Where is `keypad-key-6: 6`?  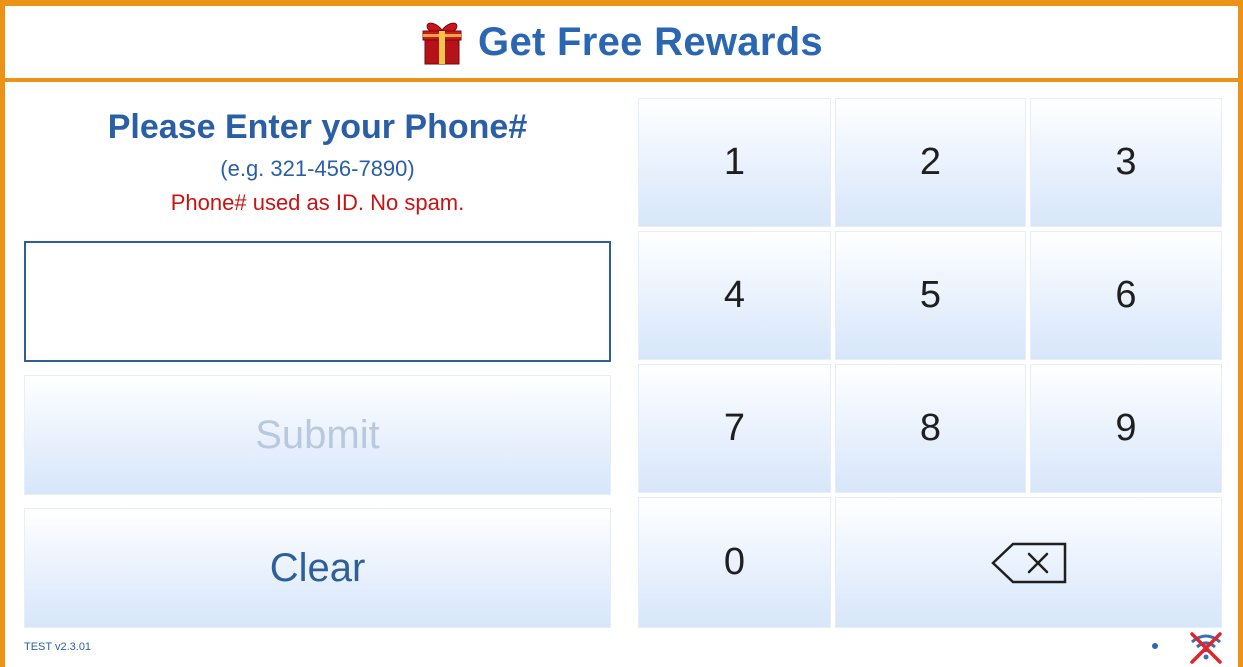 keypad-key-6: 6 is located at coordinates (1126, 295).